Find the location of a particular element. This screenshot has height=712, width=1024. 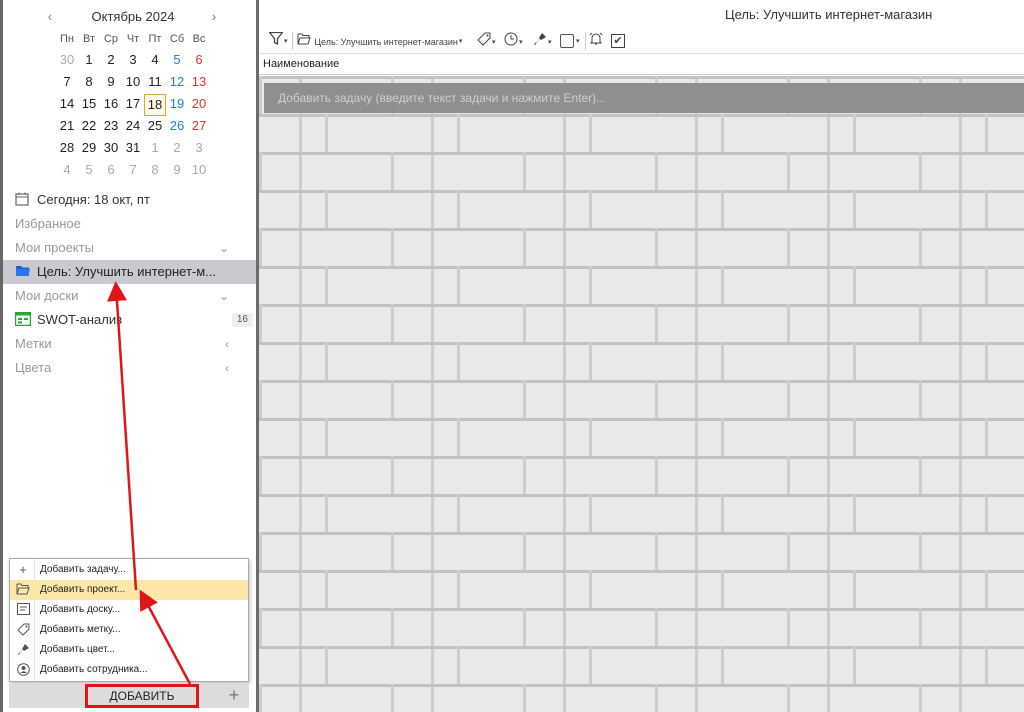

tag-icon is located at coordinates (484, 40).